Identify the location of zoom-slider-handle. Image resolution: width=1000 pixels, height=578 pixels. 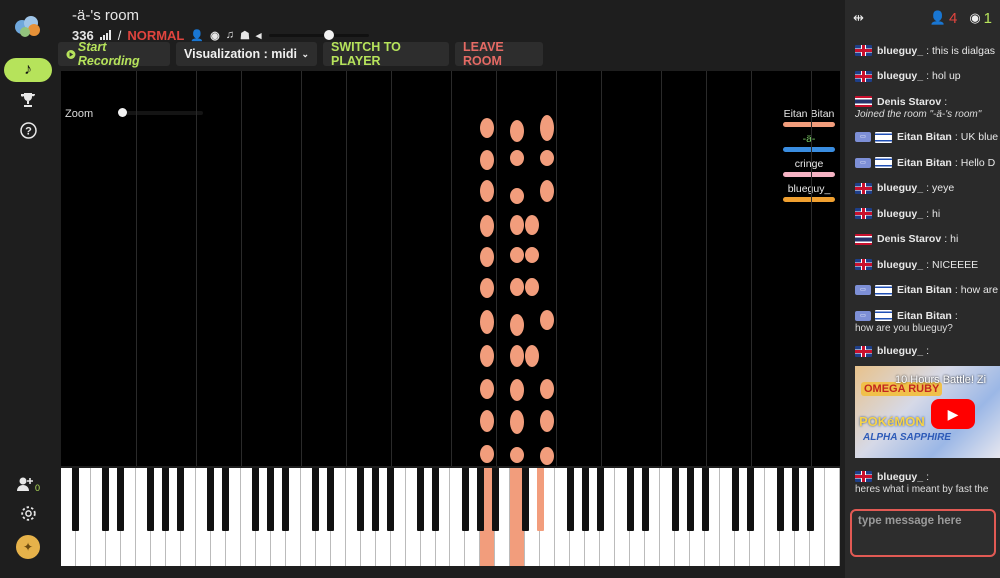
(122, 112).